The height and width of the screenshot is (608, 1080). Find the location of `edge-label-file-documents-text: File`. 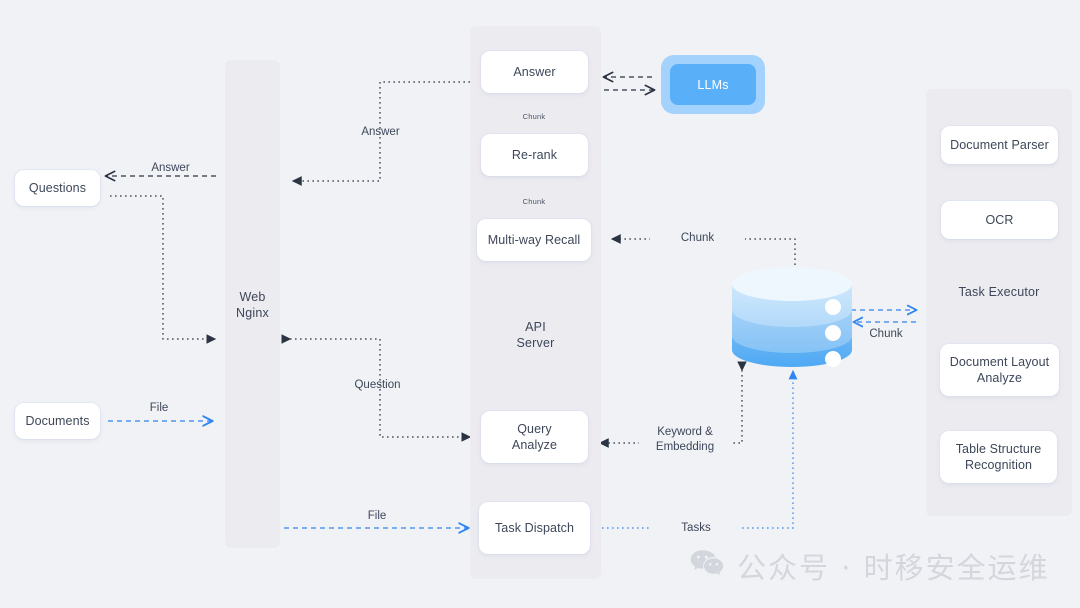

edge-label-file-documents-text: File is located at coordinates (159, 408).